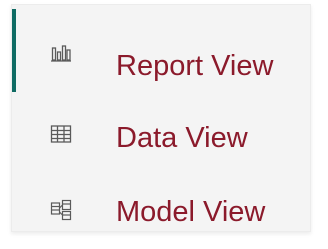 The image size is (328, 249). Describe the element at coordinates (61, 53) in the screenshot. I see `report-view-icon` at that location.